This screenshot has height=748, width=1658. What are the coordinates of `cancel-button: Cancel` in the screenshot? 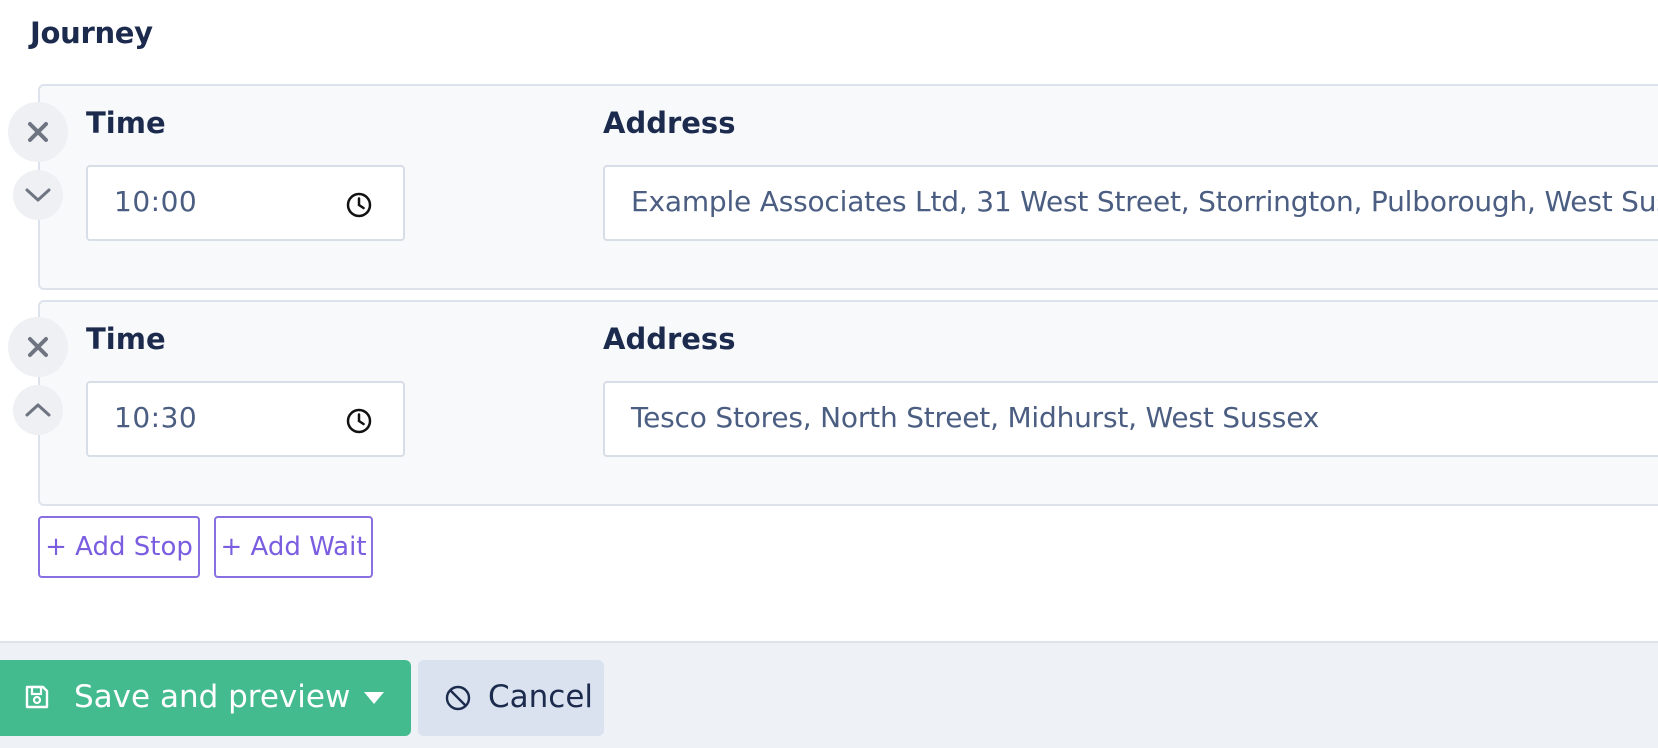 It's located at (511, 698).